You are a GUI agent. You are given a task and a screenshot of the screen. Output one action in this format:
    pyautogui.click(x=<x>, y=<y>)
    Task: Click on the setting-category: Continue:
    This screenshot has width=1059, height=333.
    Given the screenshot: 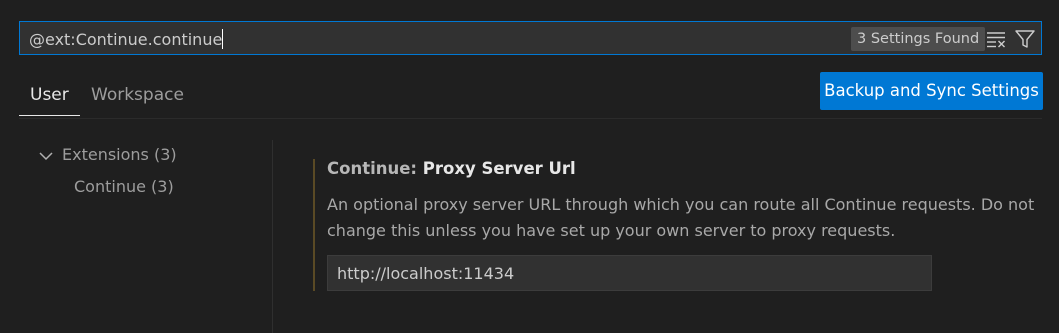 What is the action you would take?
    pyautogui.click(x=375, y=168)
    